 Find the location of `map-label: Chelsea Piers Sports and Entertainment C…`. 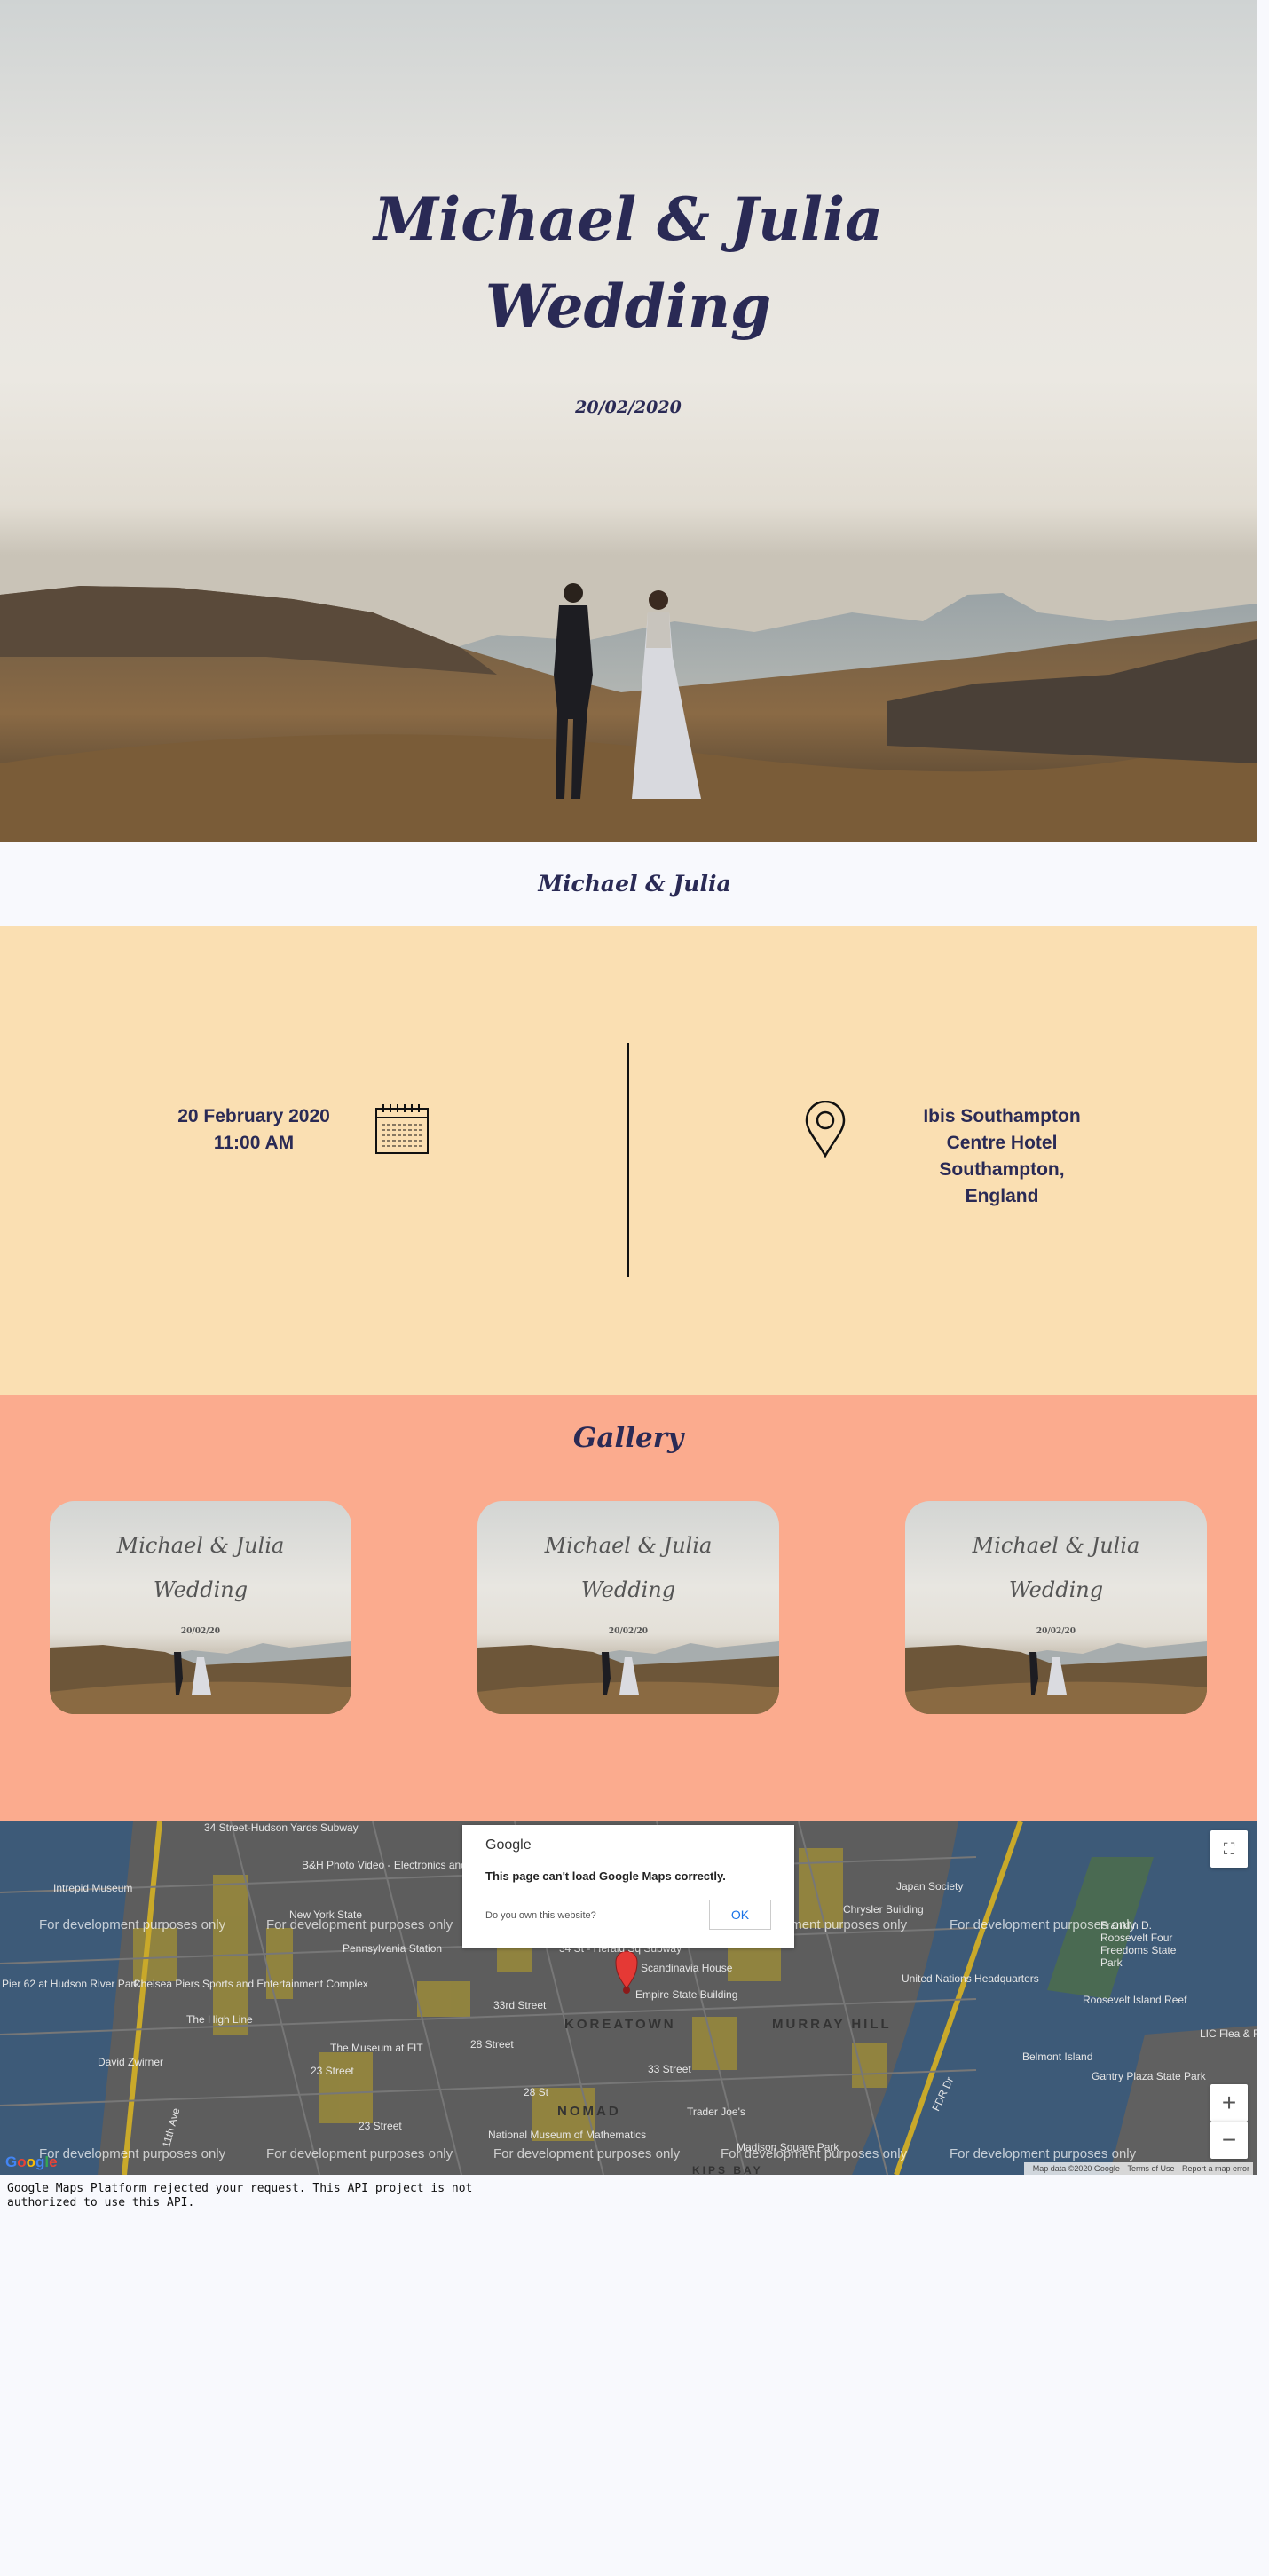

map-label: Chelsea Piers Sports and Entertainment C… is located at coordinates (251, 1984).